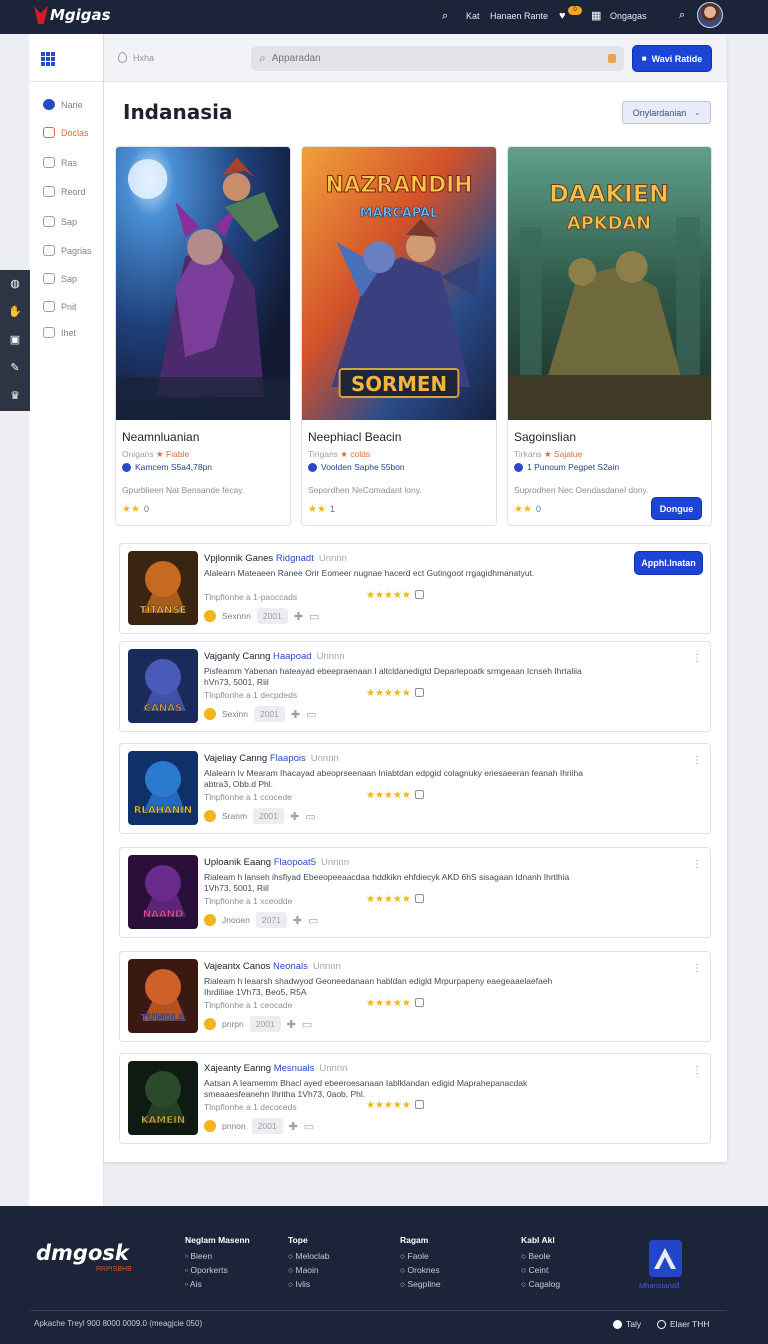 This screenshot has width=768, height=1344. I want to click on clock-icon, so click(49, 278).